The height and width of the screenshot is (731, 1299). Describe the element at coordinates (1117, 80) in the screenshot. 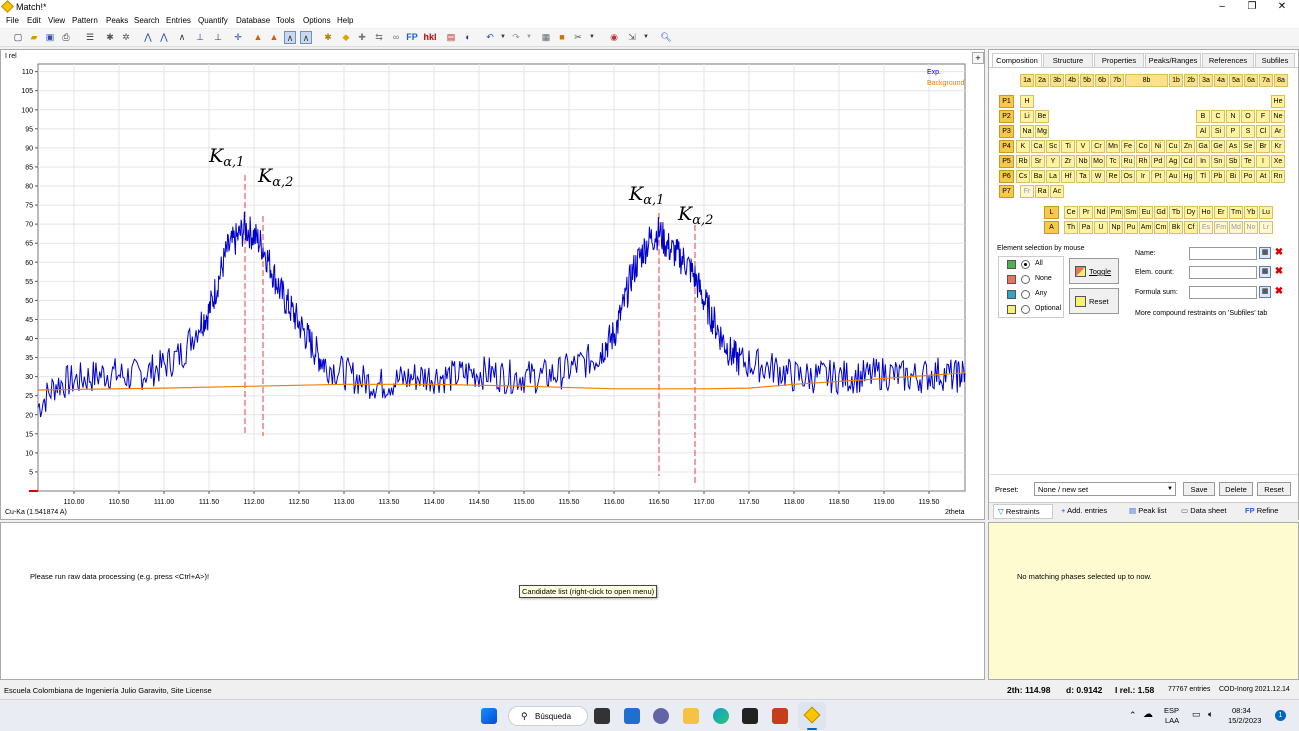

I see `group-7b: 7b` at that location.